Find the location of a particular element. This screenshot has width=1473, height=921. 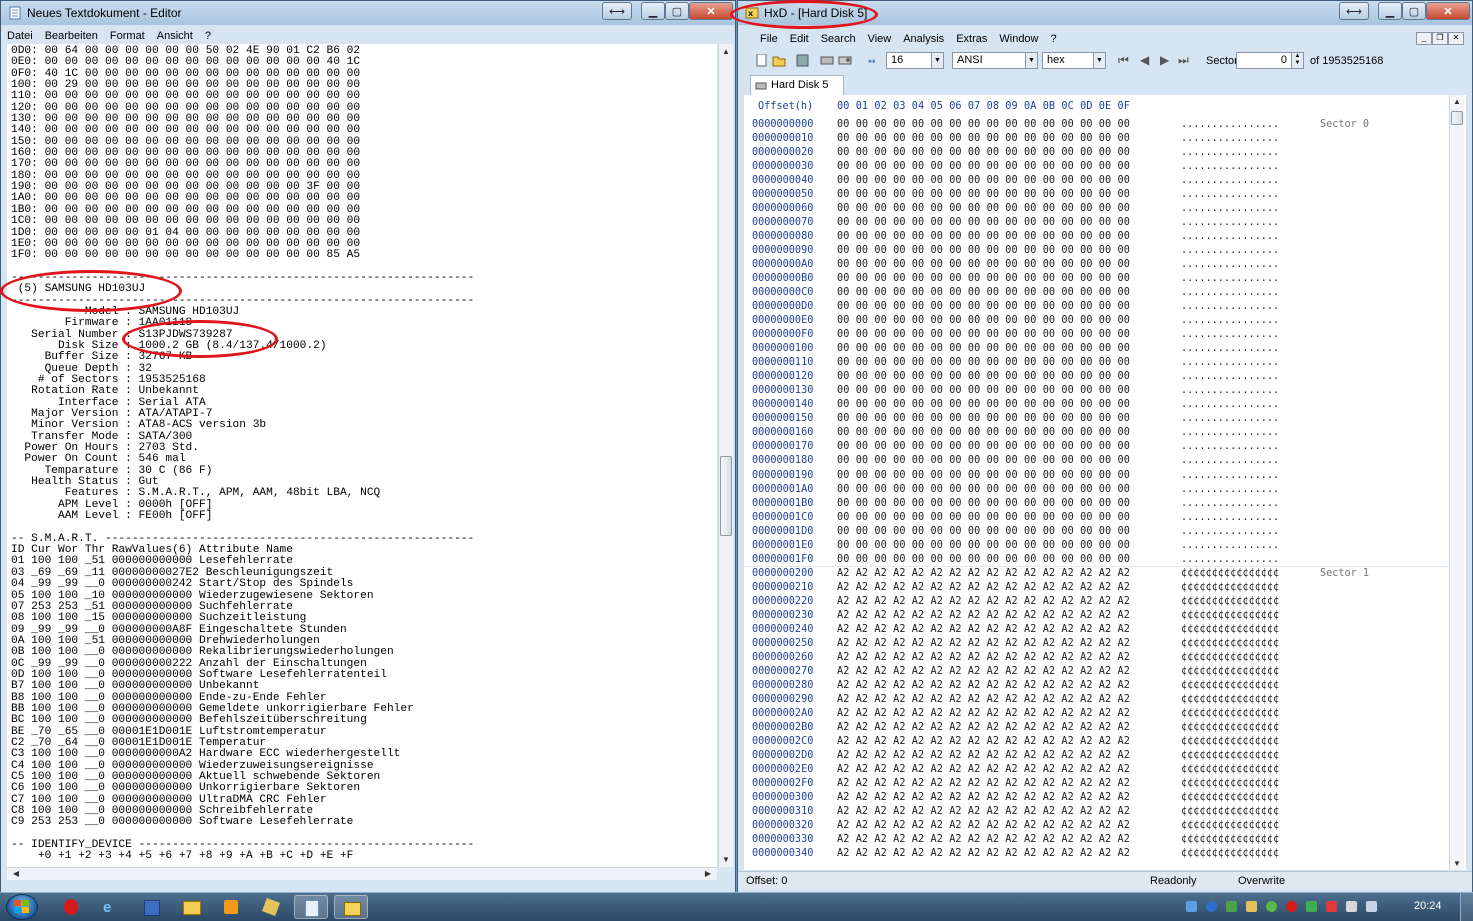

first-sector-icon: ⏮ is located at coordinates (1123, 60).